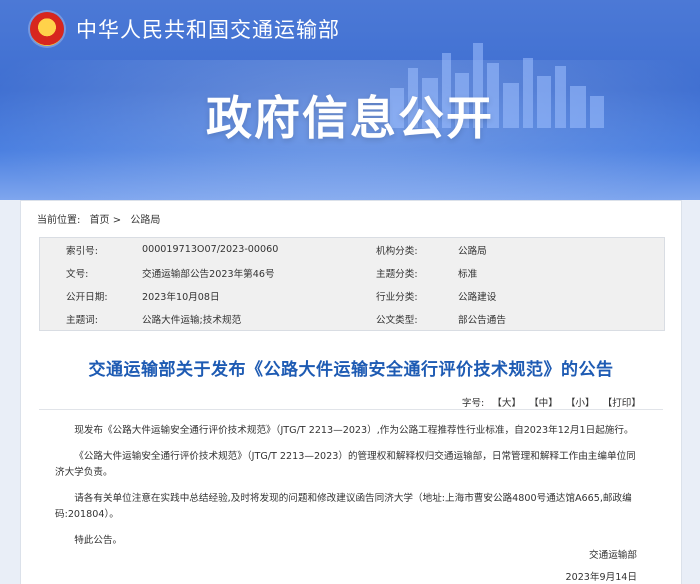 The width and height of the screenshot is (700, 584). Describe the element at coordinates (82, 251) in the screenshot. I see `meta-key: 索引号:` at that location.